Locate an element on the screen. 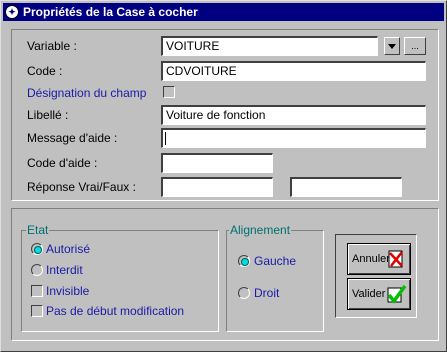 The width and height of the screenshot is (447, 352). message-aide-label: Message d'aide : is located at coordinates (72, 138).